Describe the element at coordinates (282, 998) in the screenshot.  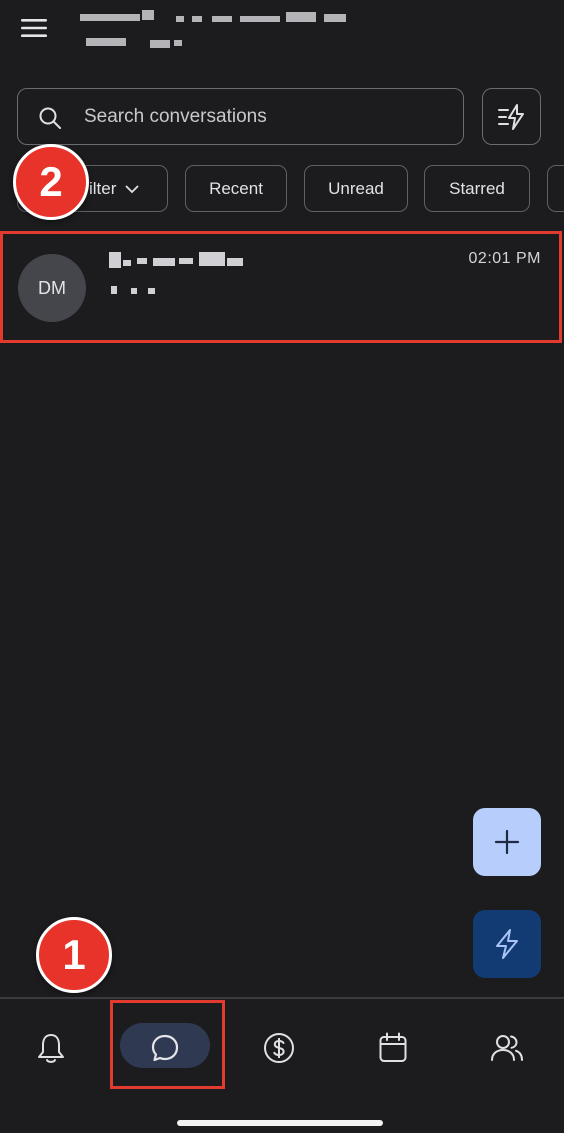
I see `bottom-nav-divider` at that location.